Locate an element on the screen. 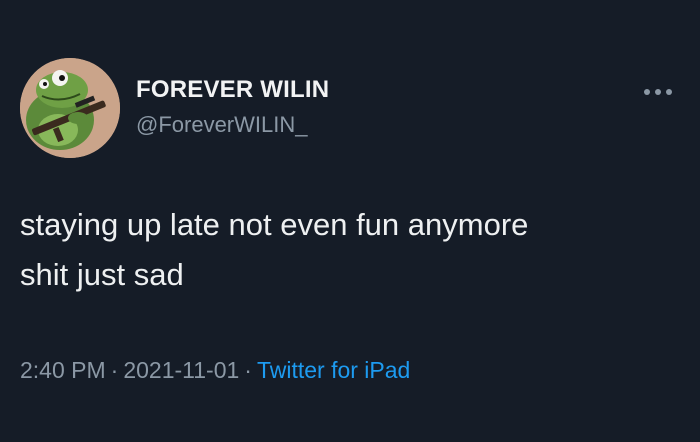 Image resolution: width=700 pixels, height=442 pixels. more-horizontal-icon is located at coordinates (658, 92).